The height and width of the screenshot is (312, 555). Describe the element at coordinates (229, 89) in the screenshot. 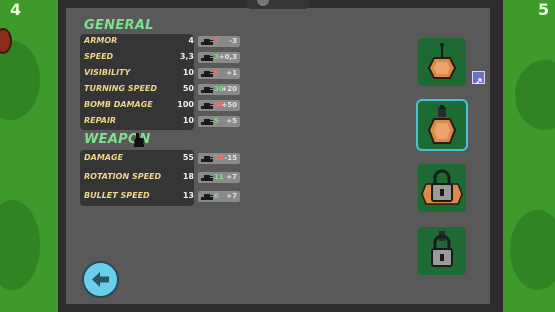

I see `stat-delta: +20` at that location.